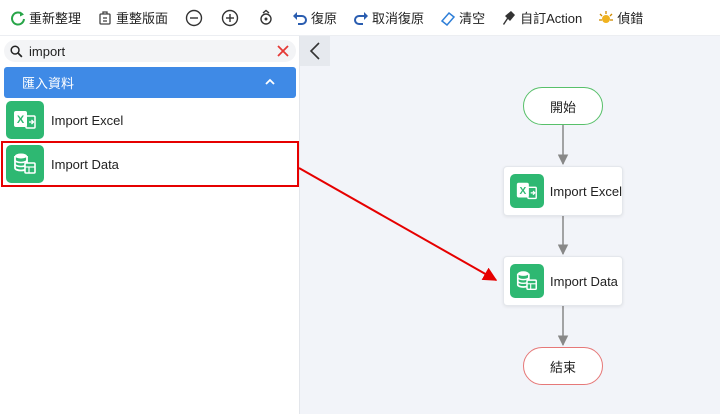 The width and height of the screenshot is (720, 414). I want to click on close-icon, so click(283, 51).